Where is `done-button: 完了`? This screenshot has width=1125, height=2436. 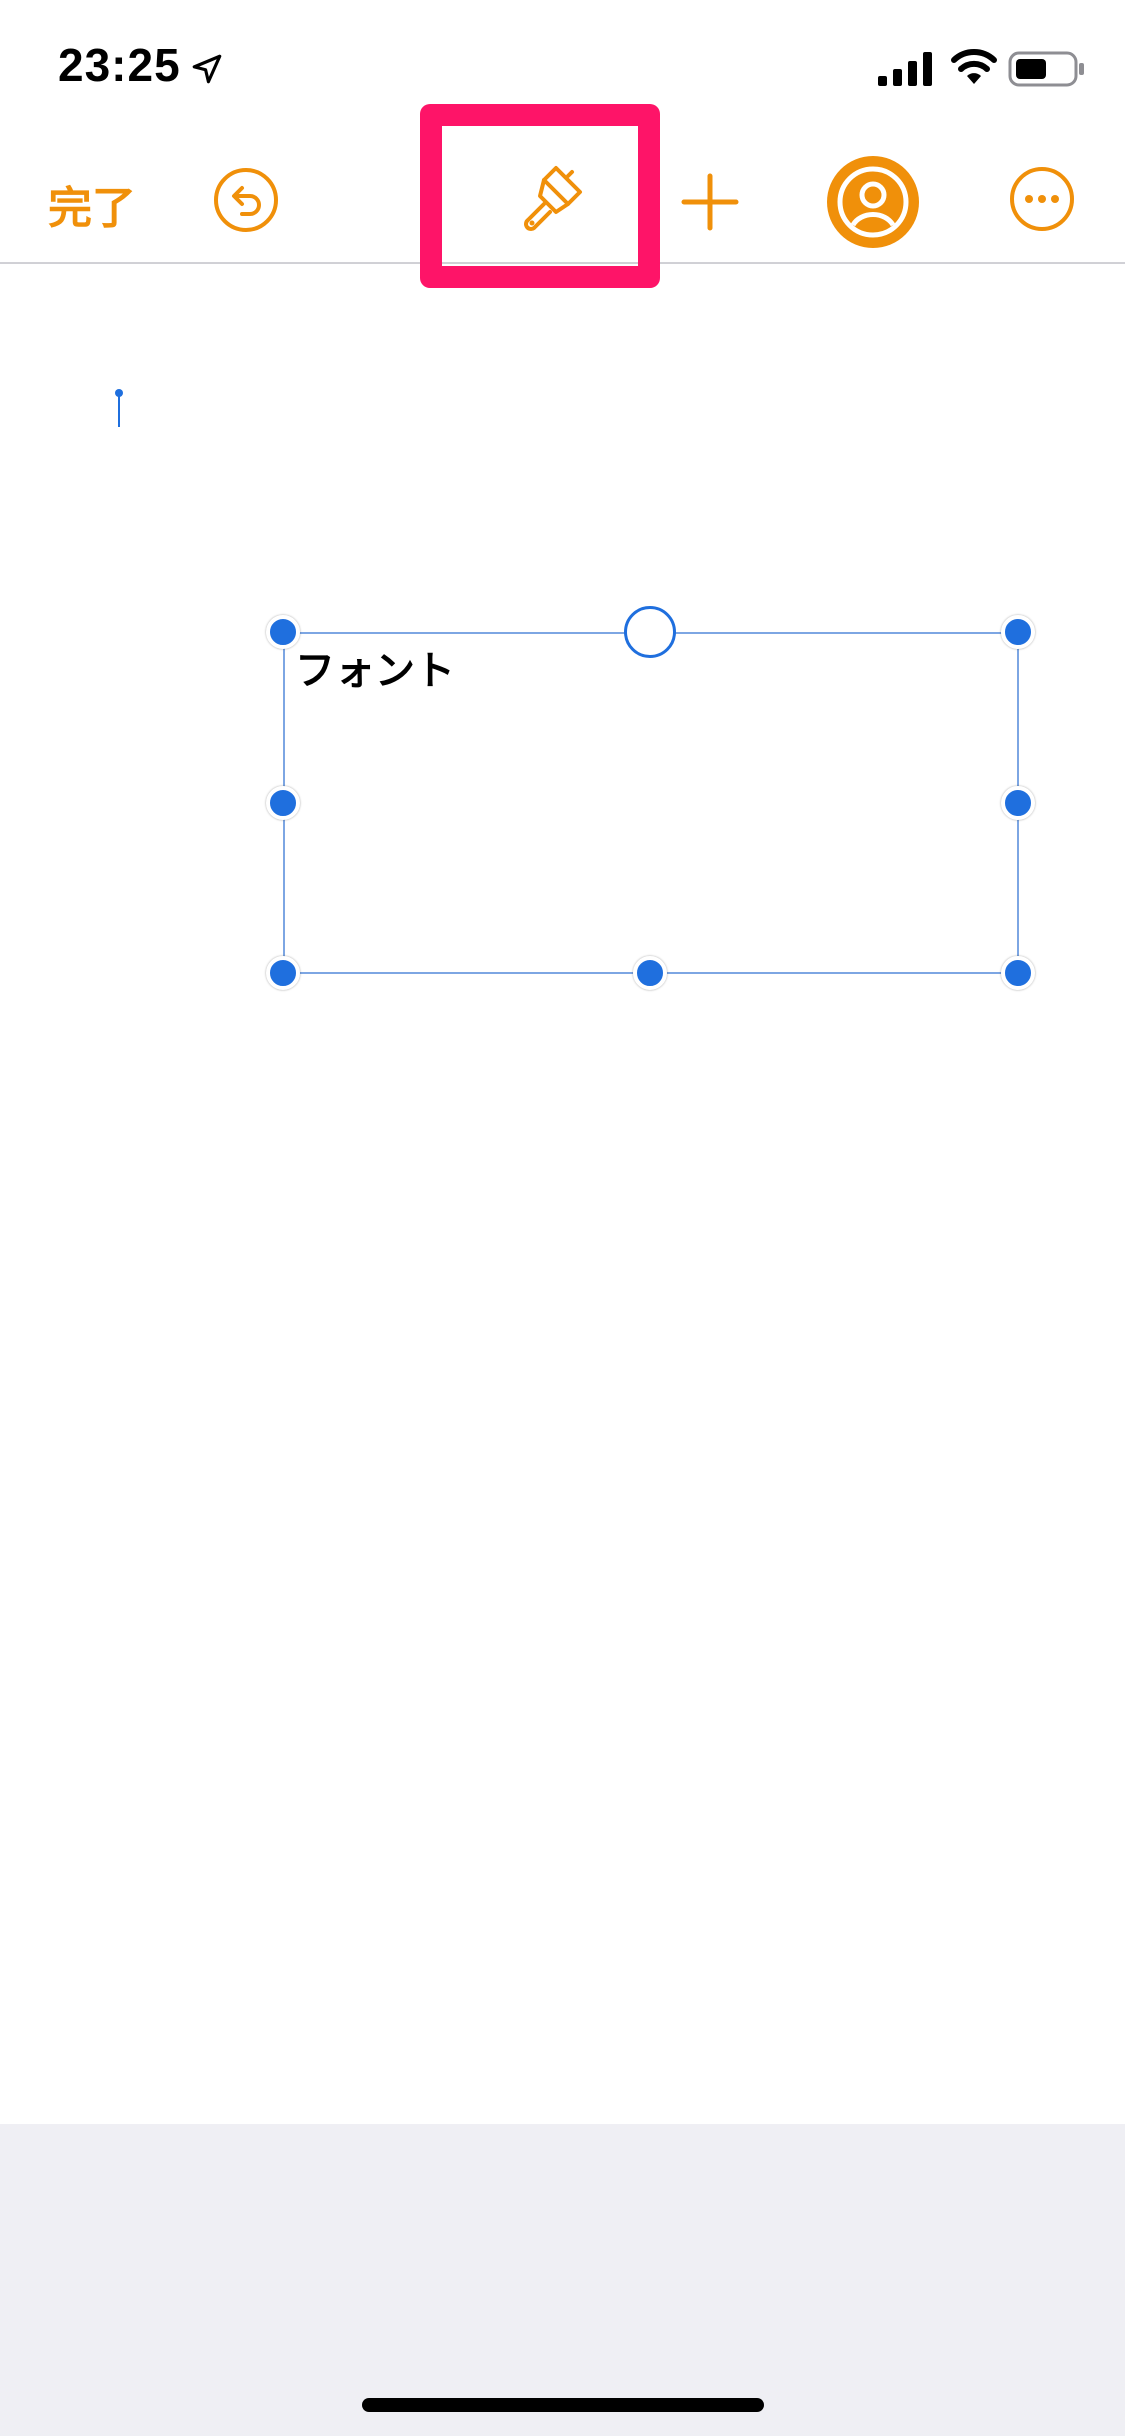 done-button: 完了 is located at coordinates (92, 204).